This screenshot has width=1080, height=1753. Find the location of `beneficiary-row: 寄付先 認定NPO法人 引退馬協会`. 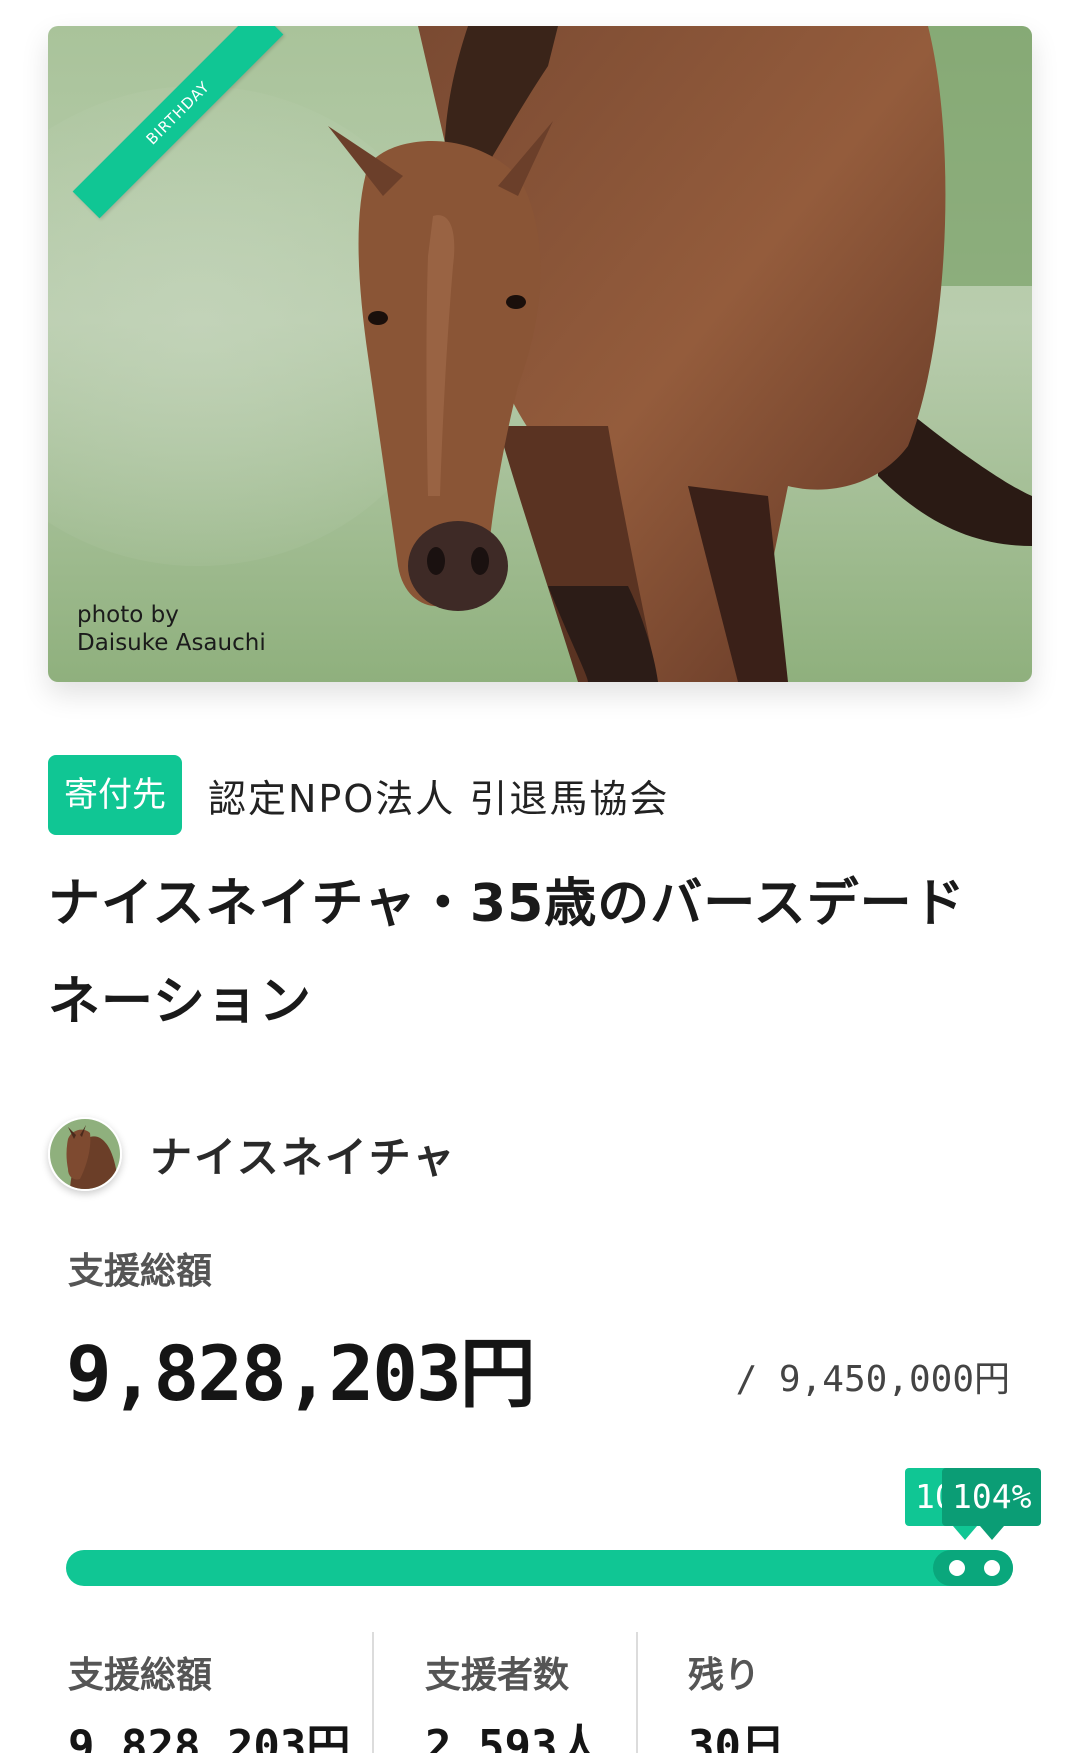

beneficiary-row: 寄付先 認定NPO法人 引退馬協会 is located at coordinates (358, 795).